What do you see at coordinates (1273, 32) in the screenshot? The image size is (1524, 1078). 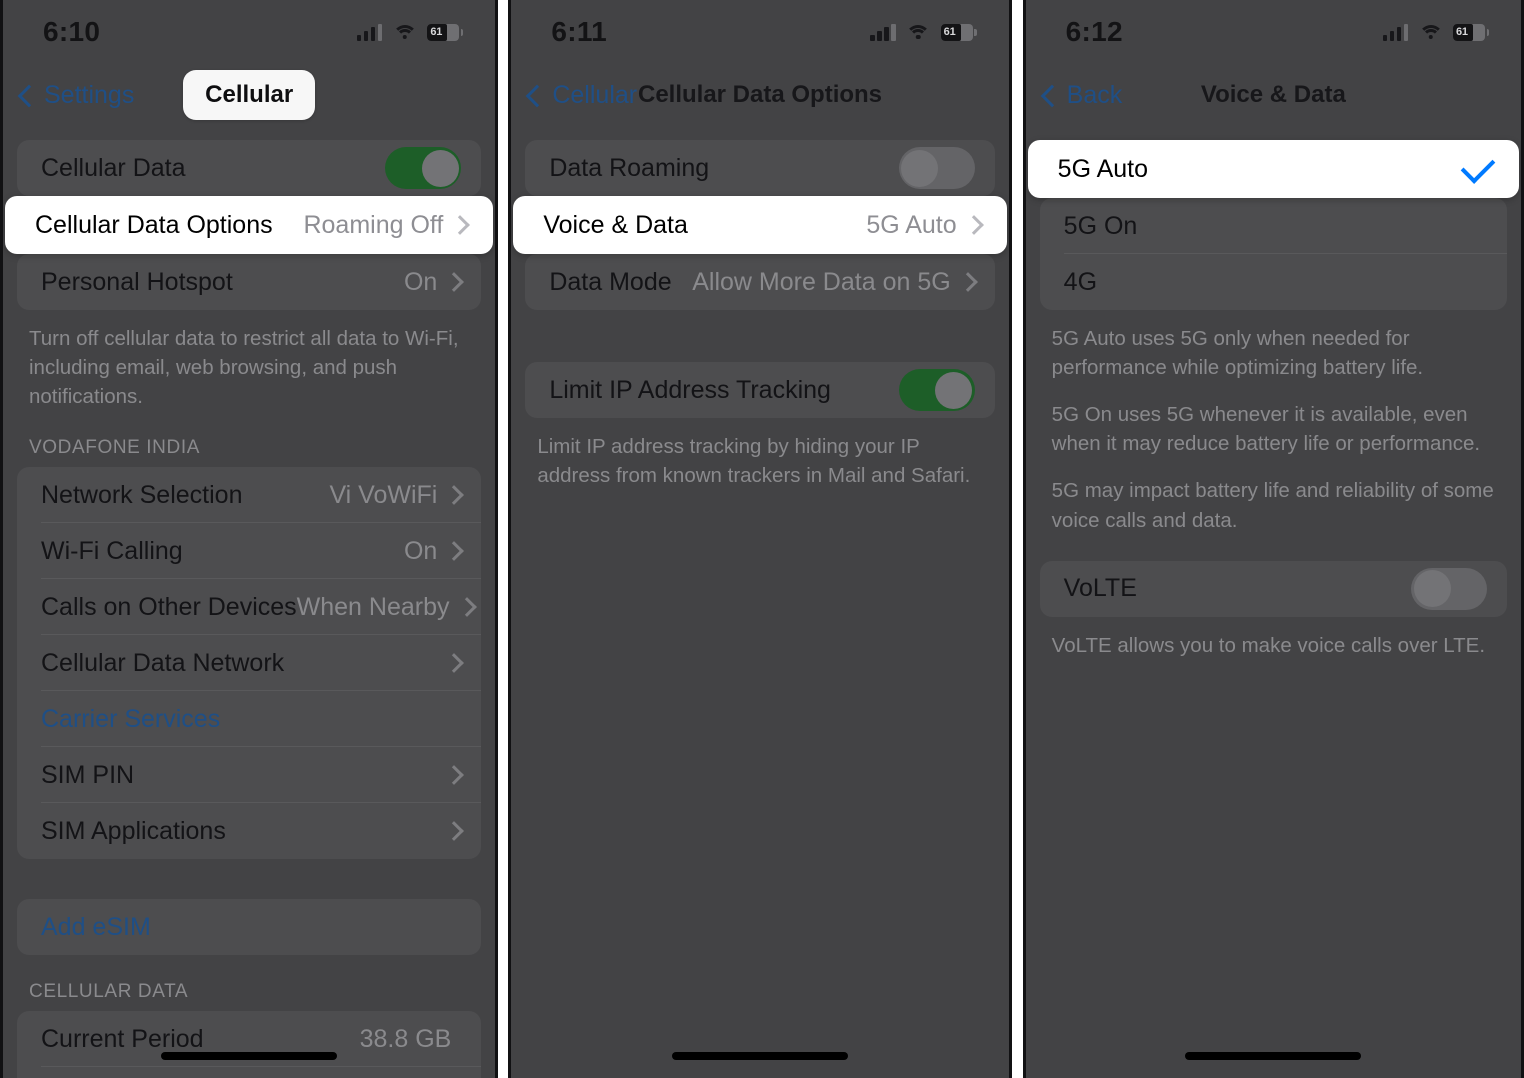 I see `status-bar: 6:12 61` at bounding box center [1273, 32].